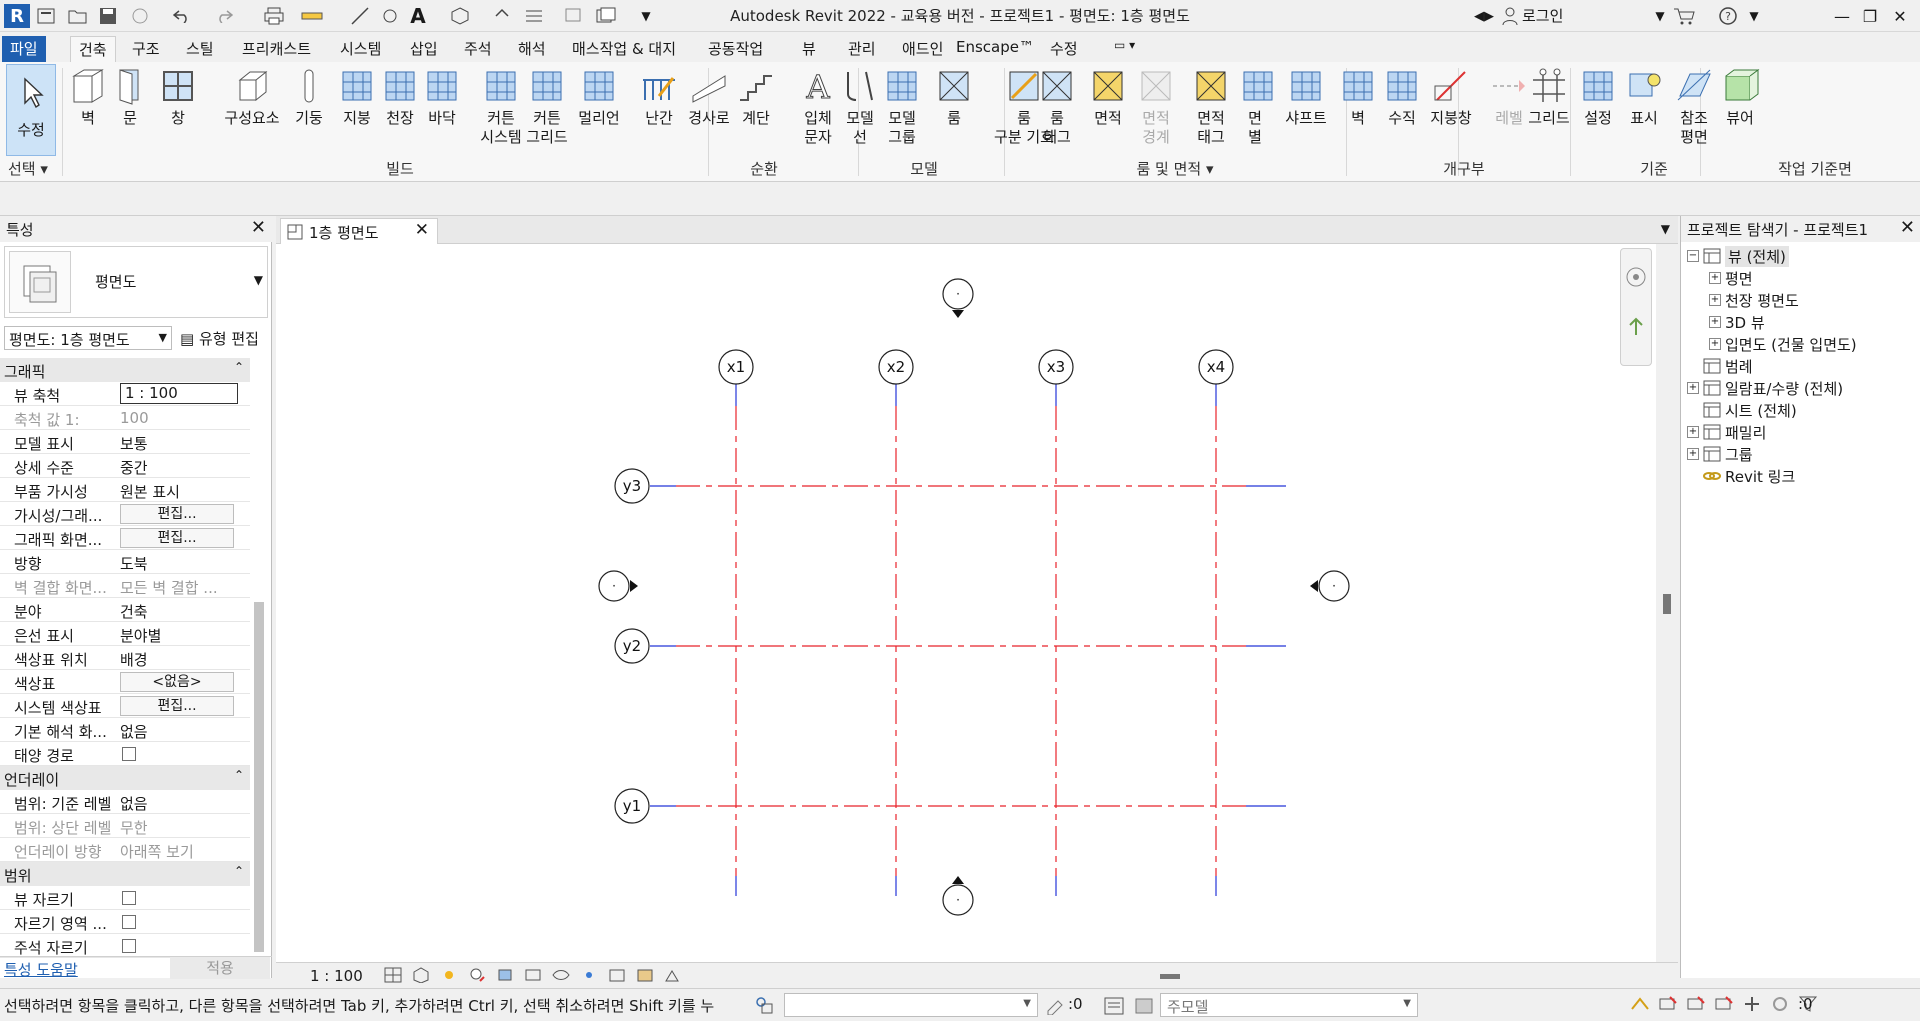 This screenshot has width=1920, height=1021. I want to click on tab-6: 삽입, so click(424, 49).